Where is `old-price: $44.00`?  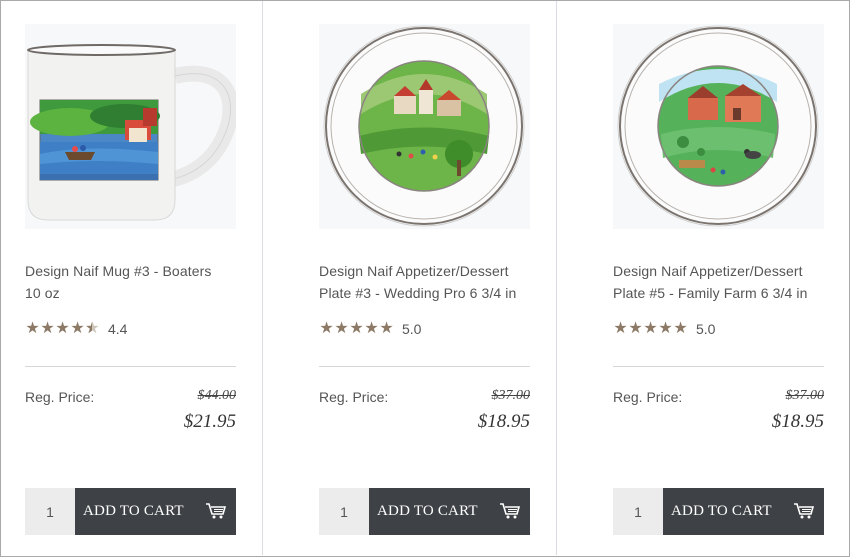
old-price: $44.00 is located at coordinates (217, 395).